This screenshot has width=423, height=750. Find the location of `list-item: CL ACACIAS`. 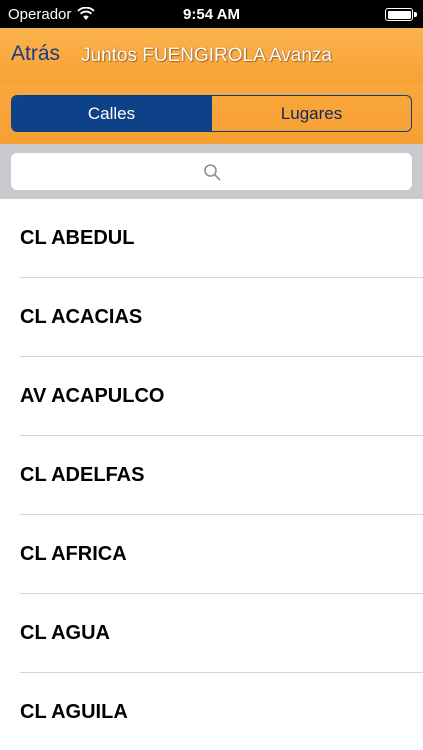

list-item: CL ACACIAS is located at coordinates (211, 317).